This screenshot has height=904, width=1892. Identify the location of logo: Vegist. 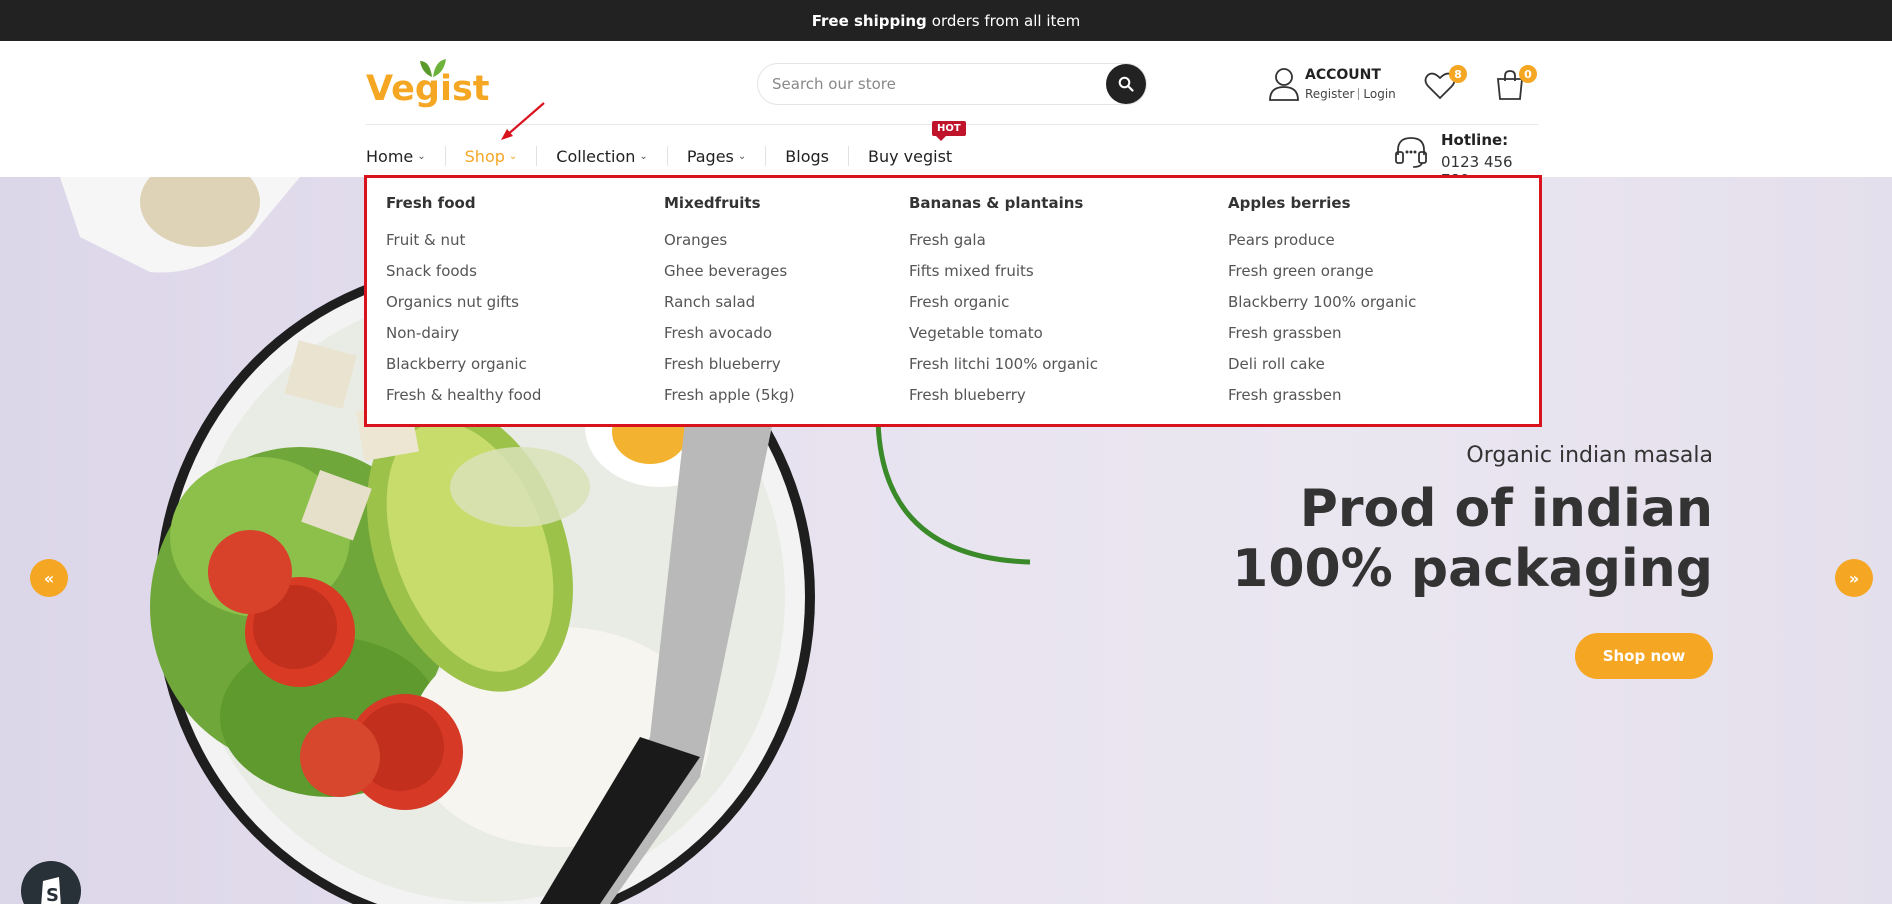
(428, 84).